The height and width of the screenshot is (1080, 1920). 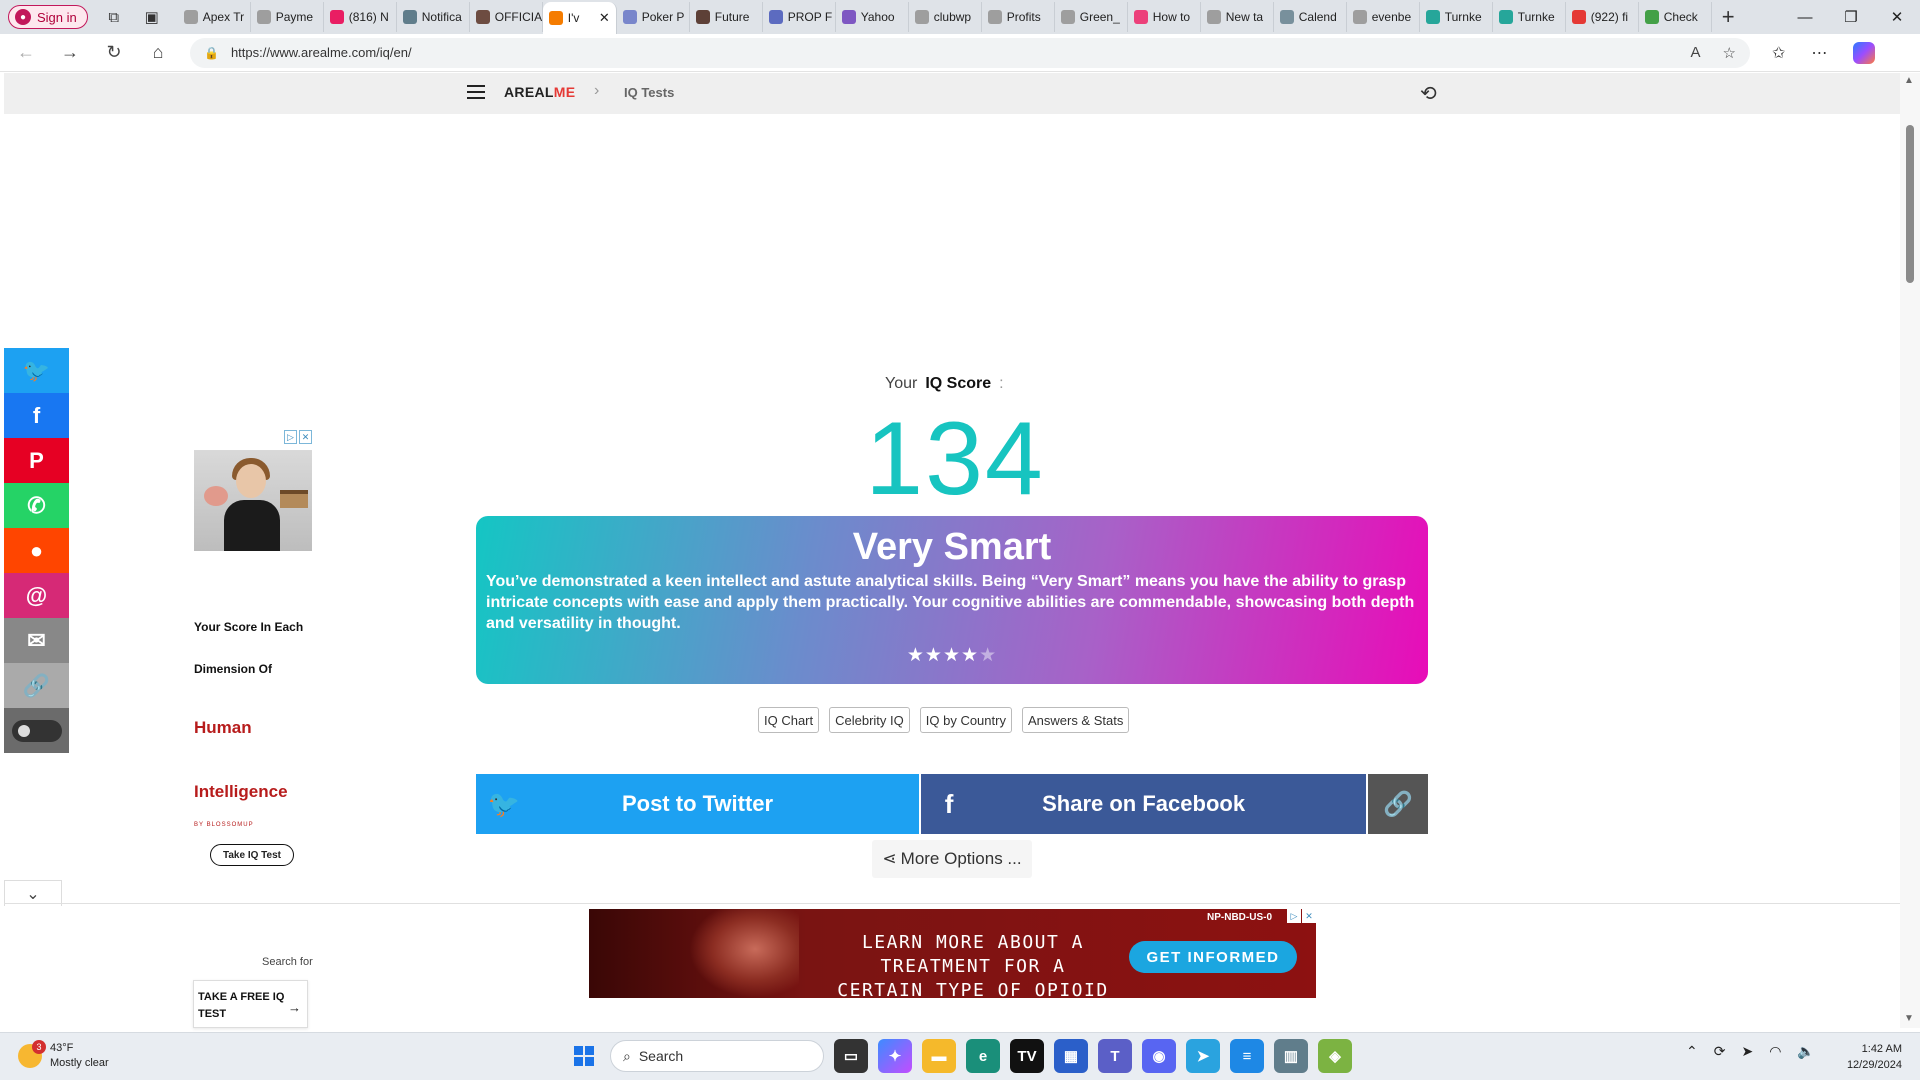 I want to click on close-tab-icon: ✕, so click(x=604, y=18).